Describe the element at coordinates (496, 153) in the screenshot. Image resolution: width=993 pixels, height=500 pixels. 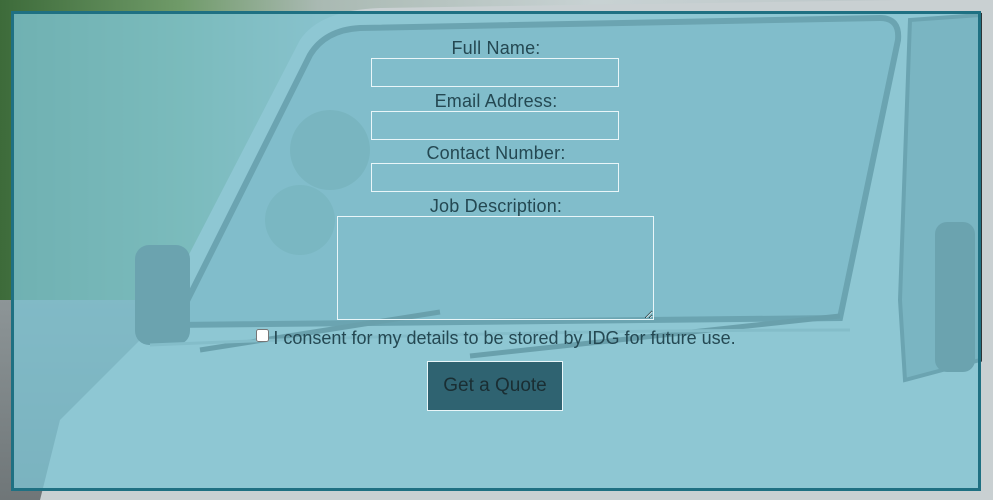
I see `contact-number-label: Contact Number:` at that location.